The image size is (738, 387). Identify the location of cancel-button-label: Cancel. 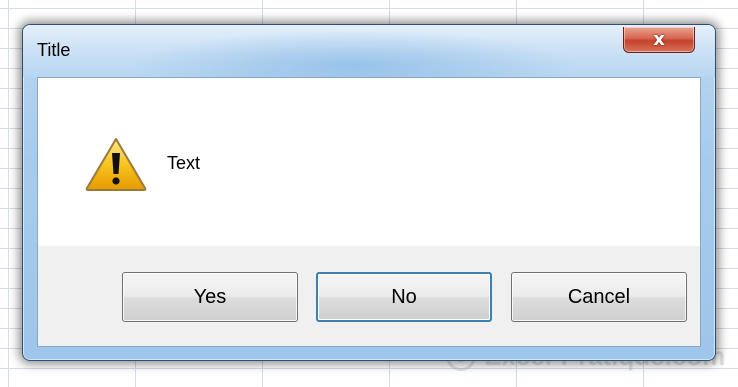
(599, 296).